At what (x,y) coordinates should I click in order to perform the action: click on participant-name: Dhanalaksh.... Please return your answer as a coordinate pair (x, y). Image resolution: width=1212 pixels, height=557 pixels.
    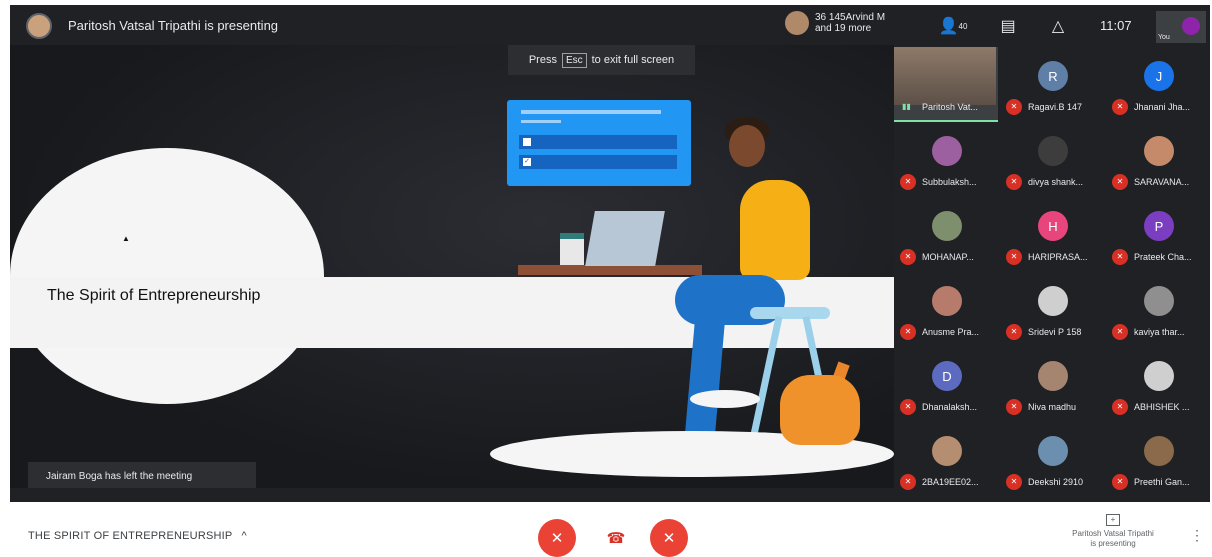
    Looking at the image, I should click on (950, 407).